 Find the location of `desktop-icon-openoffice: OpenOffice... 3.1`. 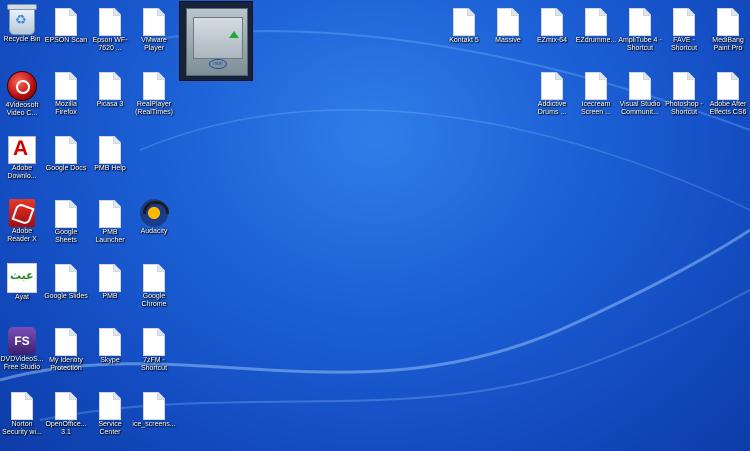

desktop-icon-openoffice: OpenOffice... 3.1 is located at coordinates (66, 413).